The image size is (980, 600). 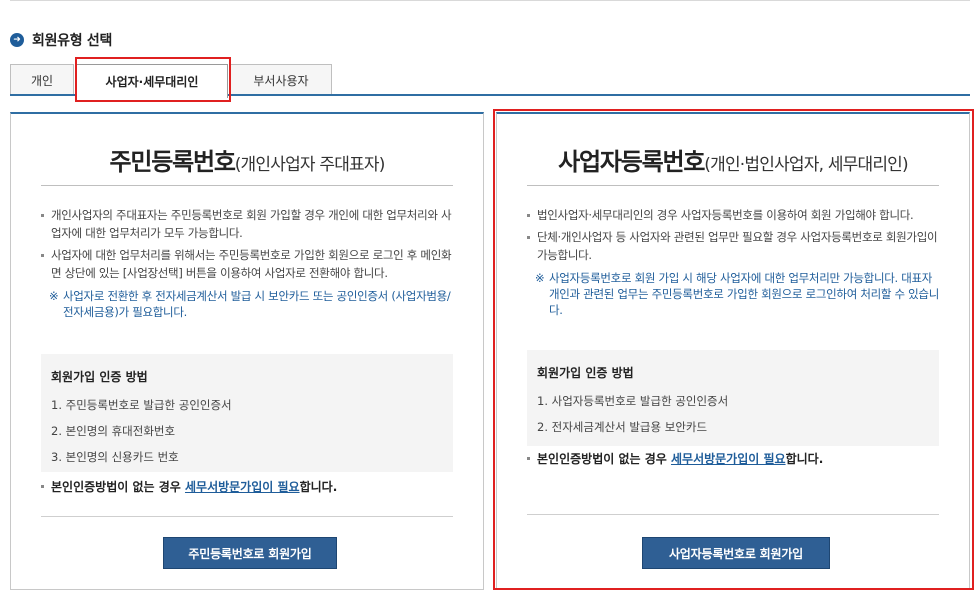 I want to click on resident-signup-button: 주민등록번호로 회원가입, so click(x=250, y=553).